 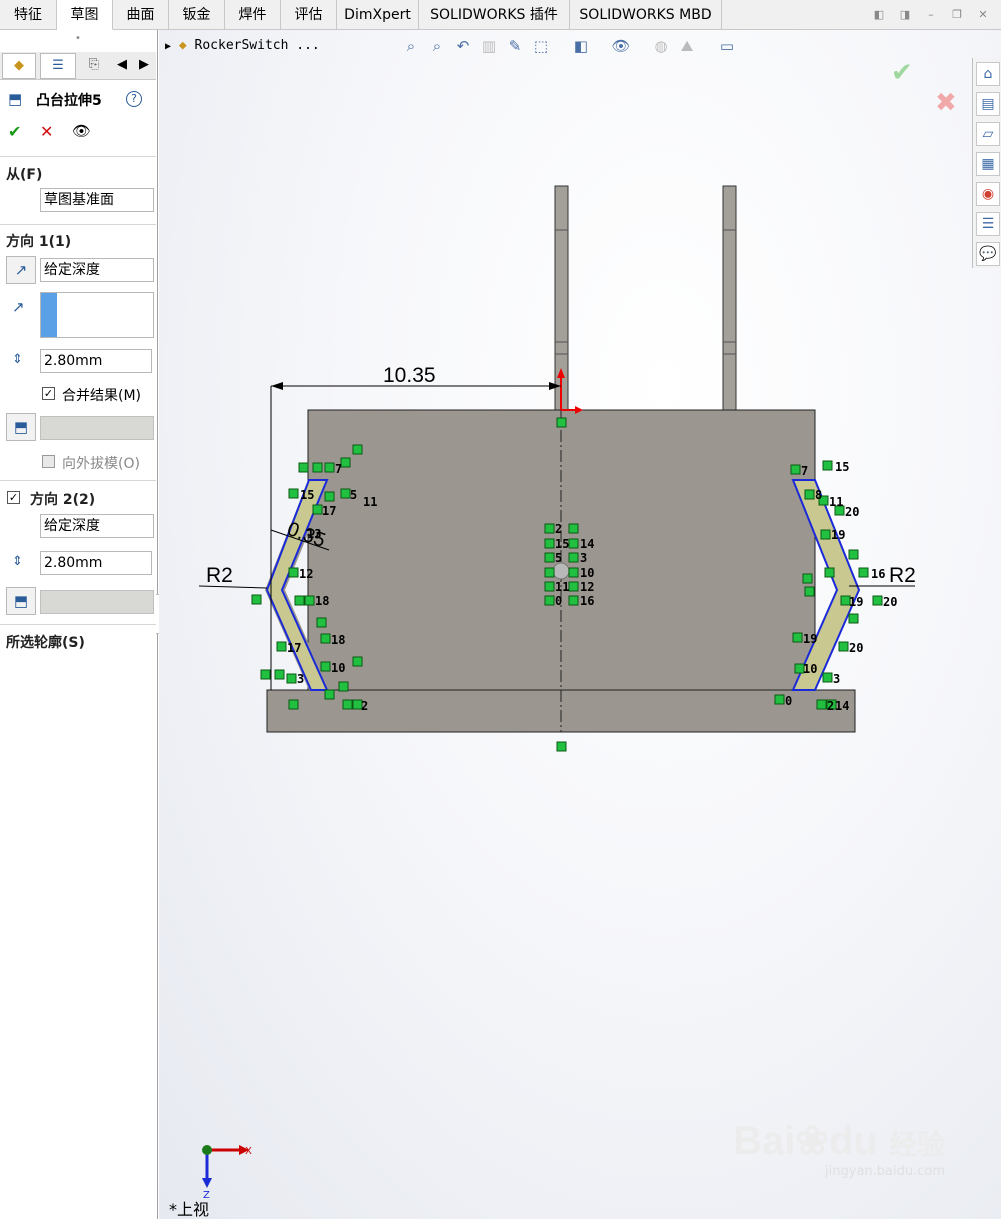 I want to click on relation-number: 17, so click(x=329, y=511).